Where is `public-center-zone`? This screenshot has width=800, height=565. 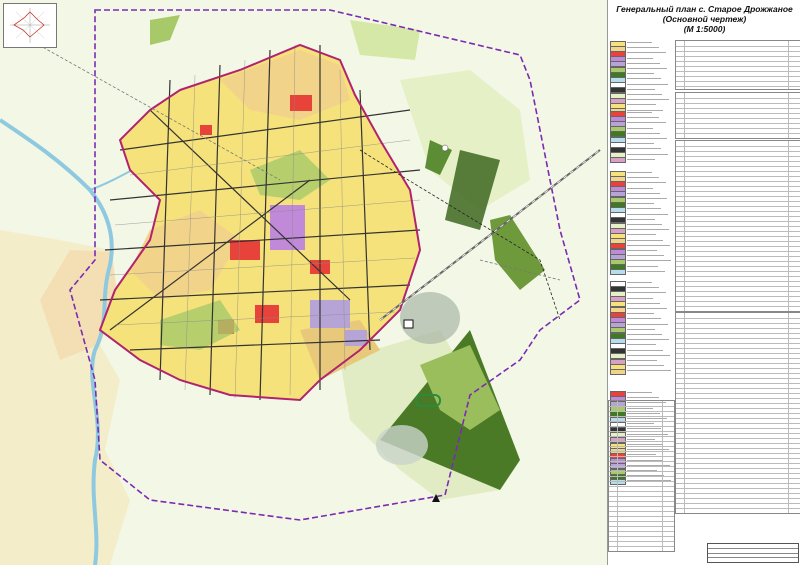 public-center-zone is located at coordinates (206, 130).